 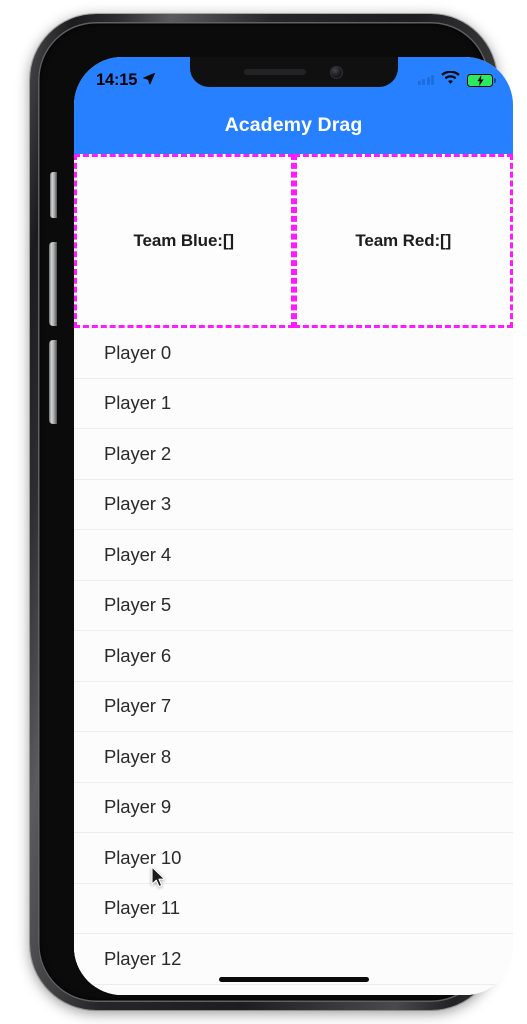 What do you see at coordinates (293, 555) in the screenshot?
I see `player-row: Player 4` at bounding box center [293, 555].